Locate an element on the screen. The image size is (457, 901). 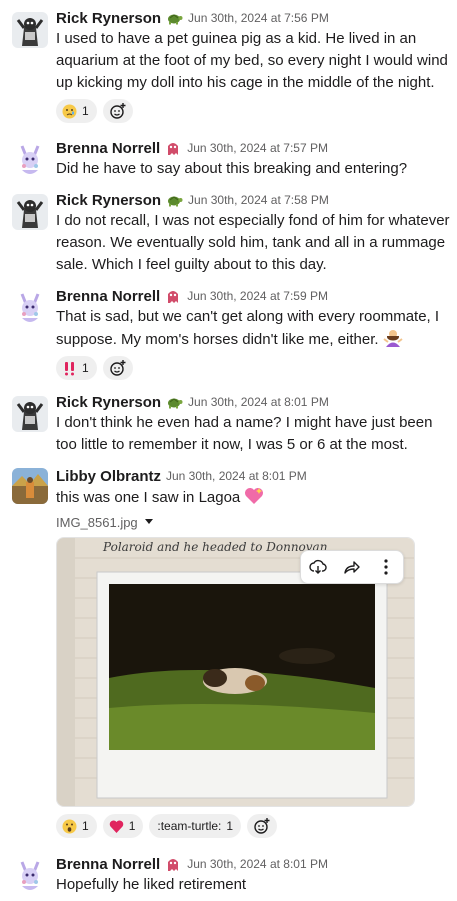
photo-caption: Polaroid and he headed to Donnovan is located at coordinates (215, 547).